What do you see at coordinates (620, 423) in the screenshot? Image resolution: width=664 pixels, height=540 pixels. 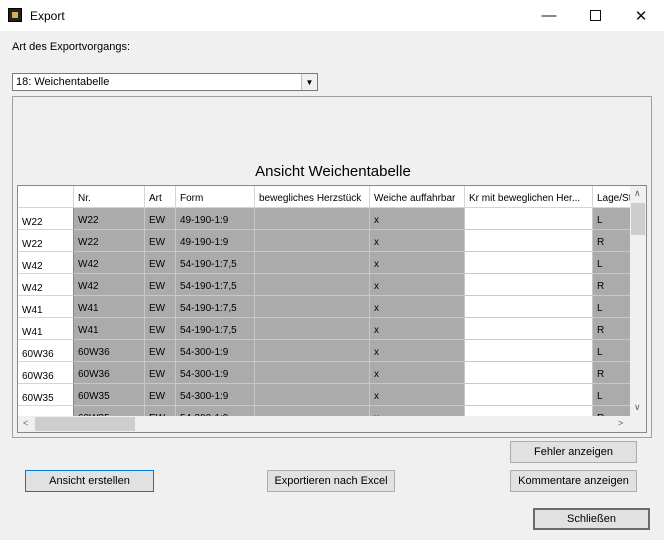 I see `scroll-right-icon: >` at bounding box center [620, 423].